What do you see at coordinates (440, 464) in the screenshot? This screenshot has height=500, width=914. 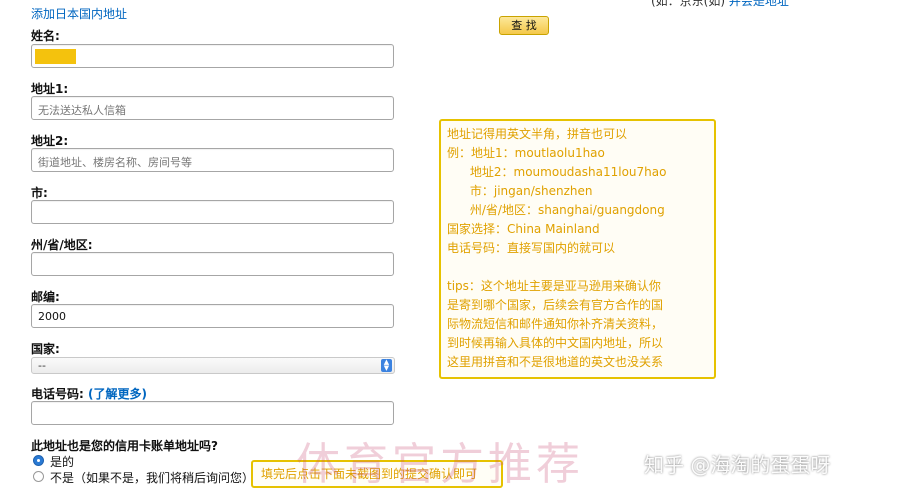 I see `watermark-text: 体育官方推荐` at bounding box center [440, 464].